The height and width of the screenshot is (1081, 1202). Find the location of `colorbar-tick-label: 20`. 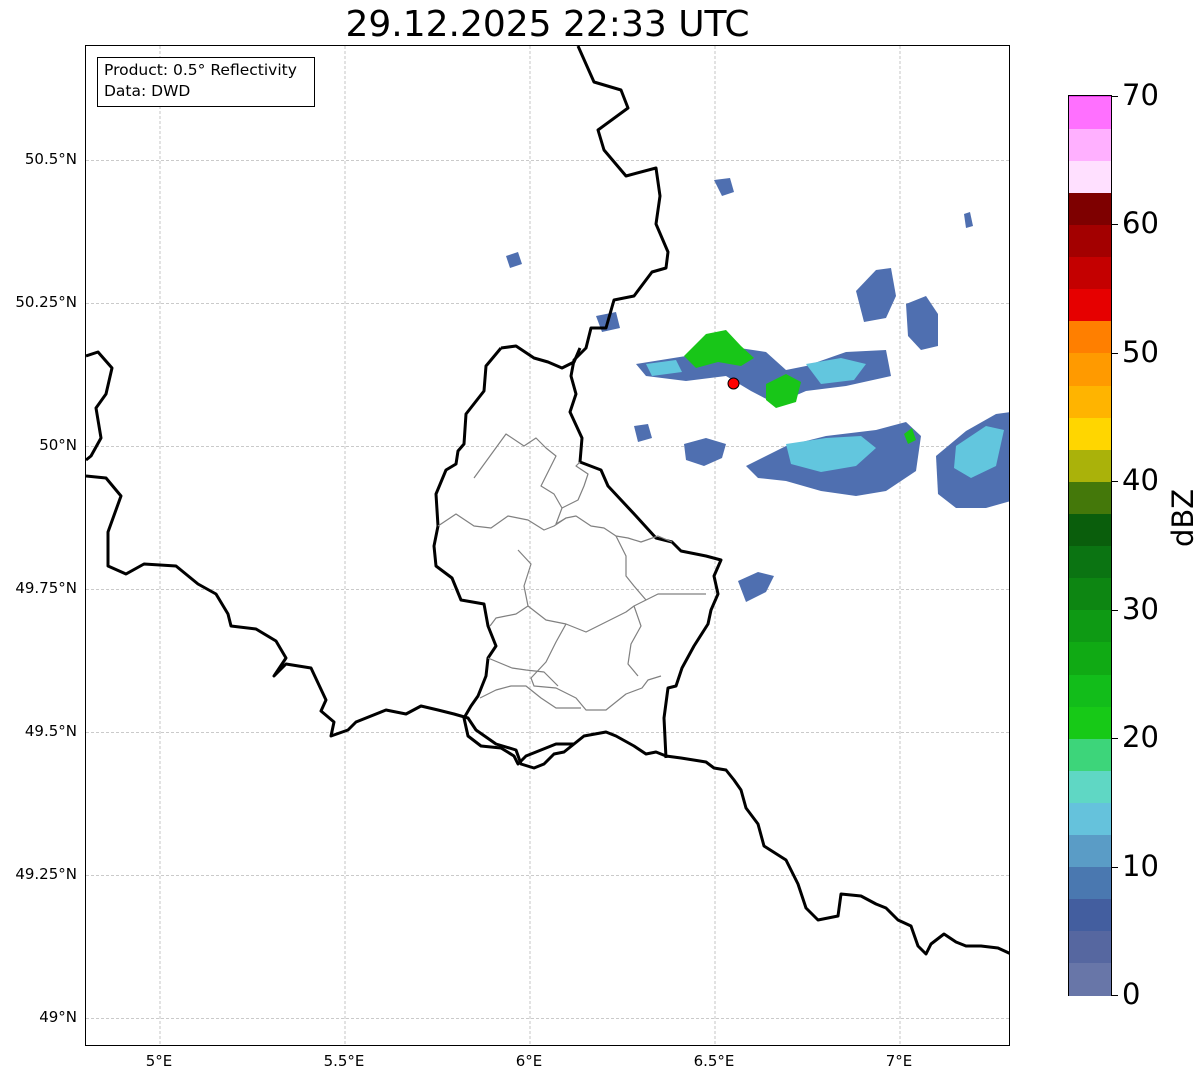

colorbar-tick-label: 20 is located at coordinates (1140, 737).